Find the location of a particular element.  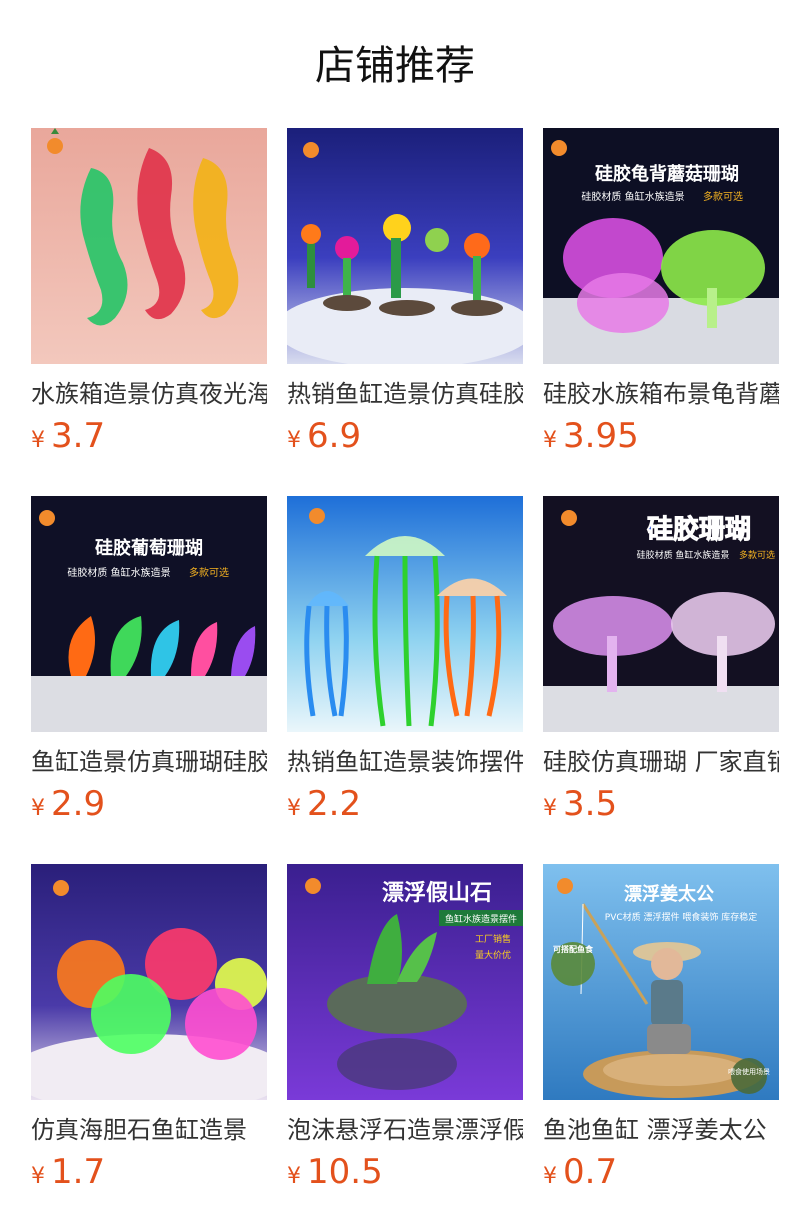

sea-urchin-image is located at coordinates (149, 982).